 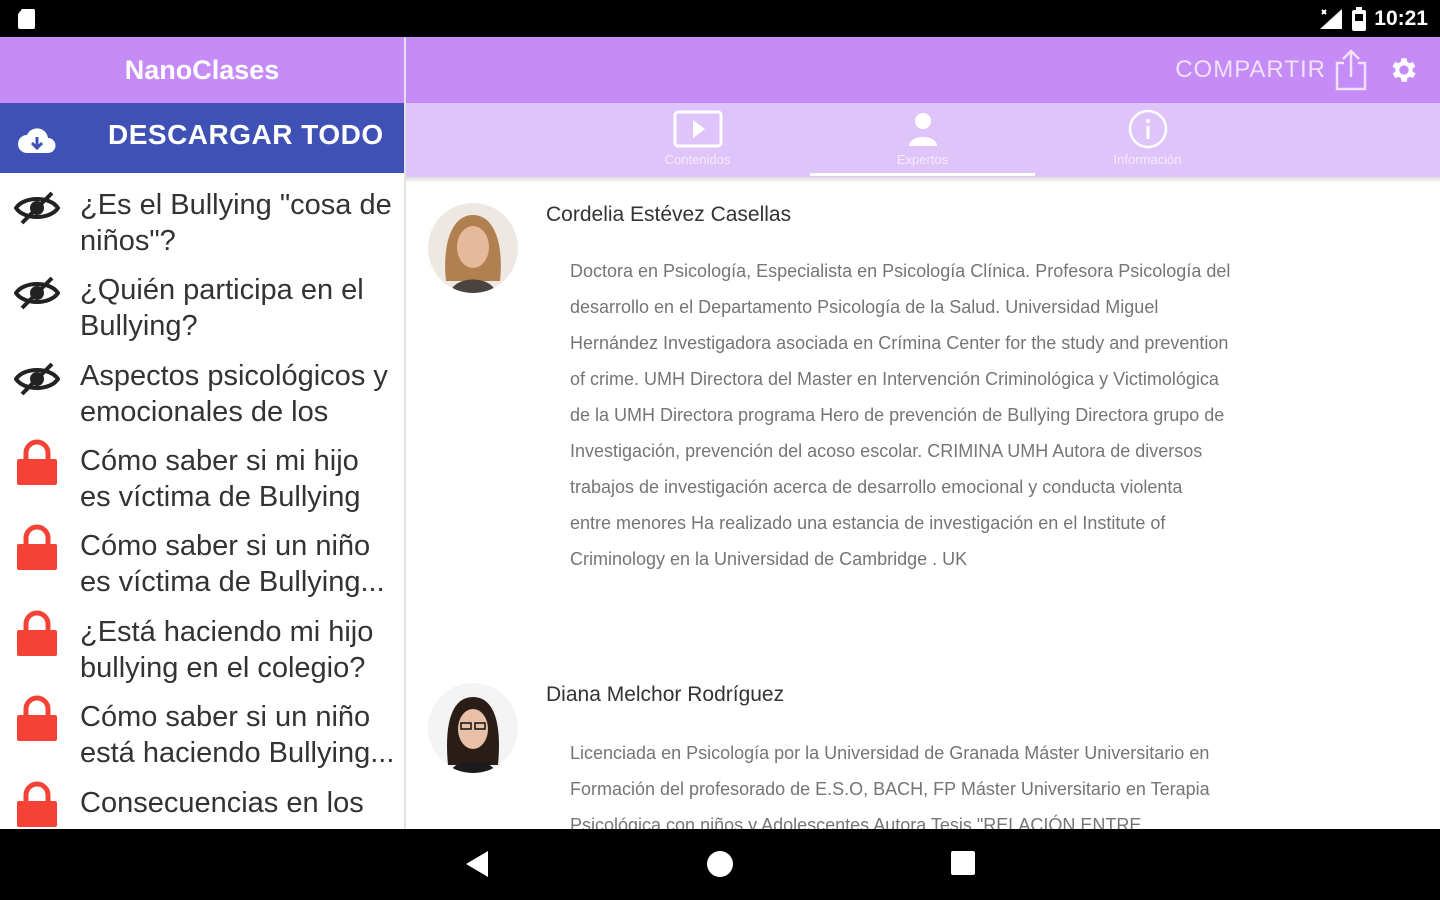 I want to click on tab-expertos: Expertos, so click(x=922, y=140).